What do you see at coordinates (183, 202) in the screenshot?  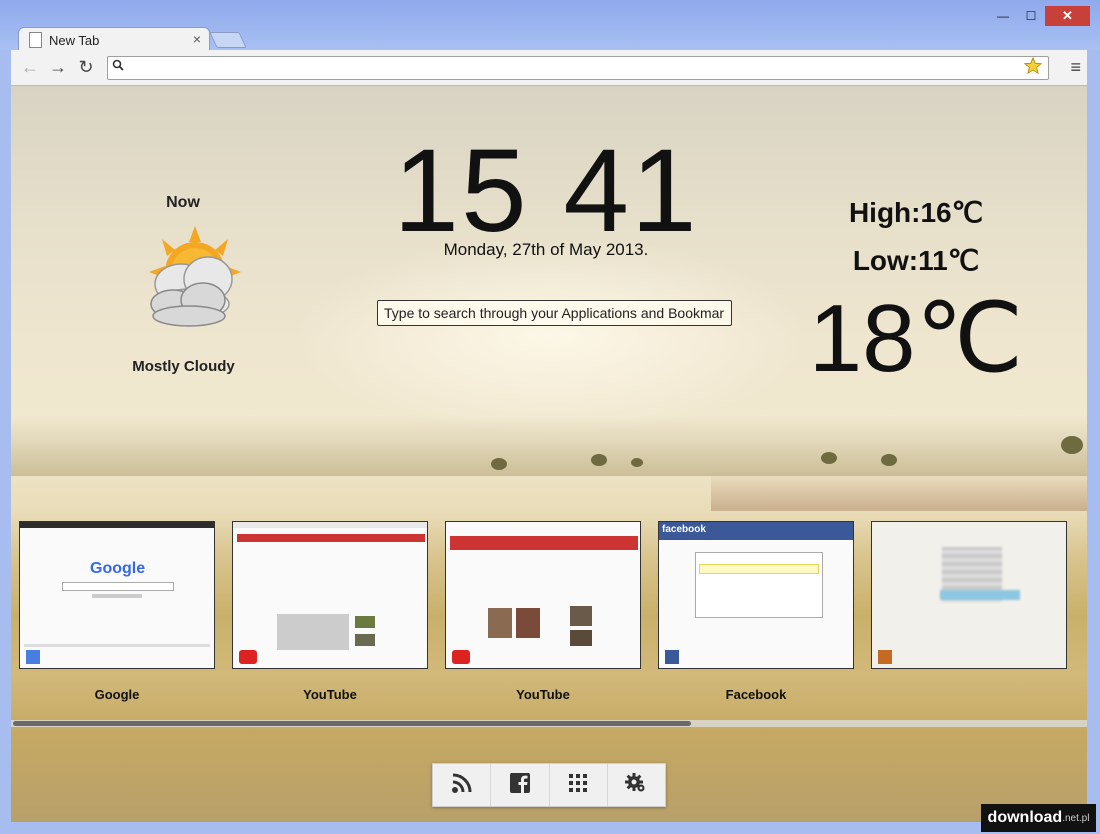 I see `weather-now-label: Now` at bounding box center [183, 202].